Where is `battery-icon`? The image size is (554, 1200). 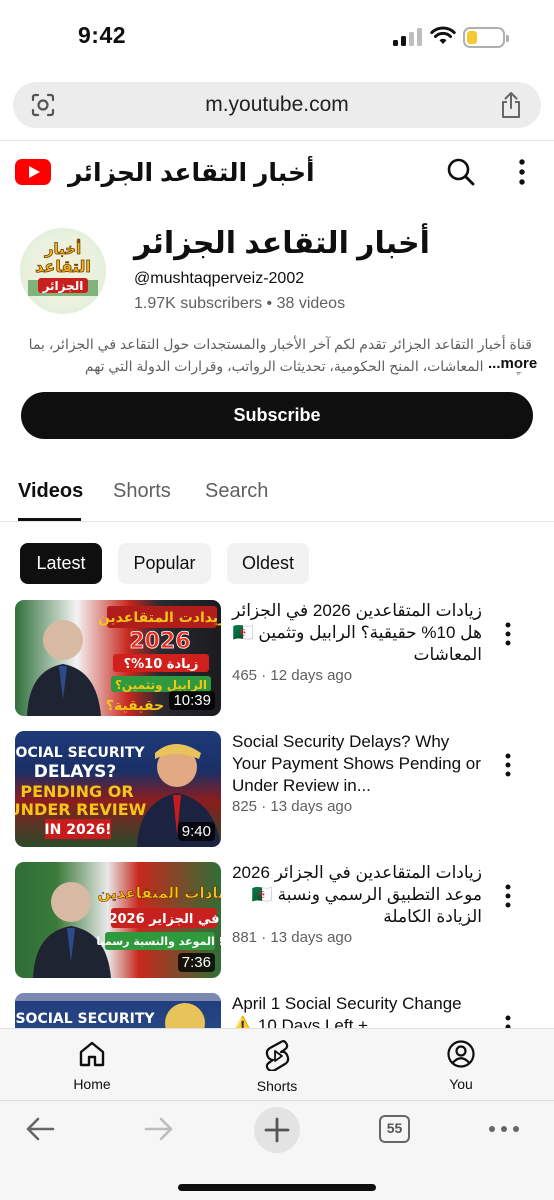
battery-icon is located at coordinates (486, 37).